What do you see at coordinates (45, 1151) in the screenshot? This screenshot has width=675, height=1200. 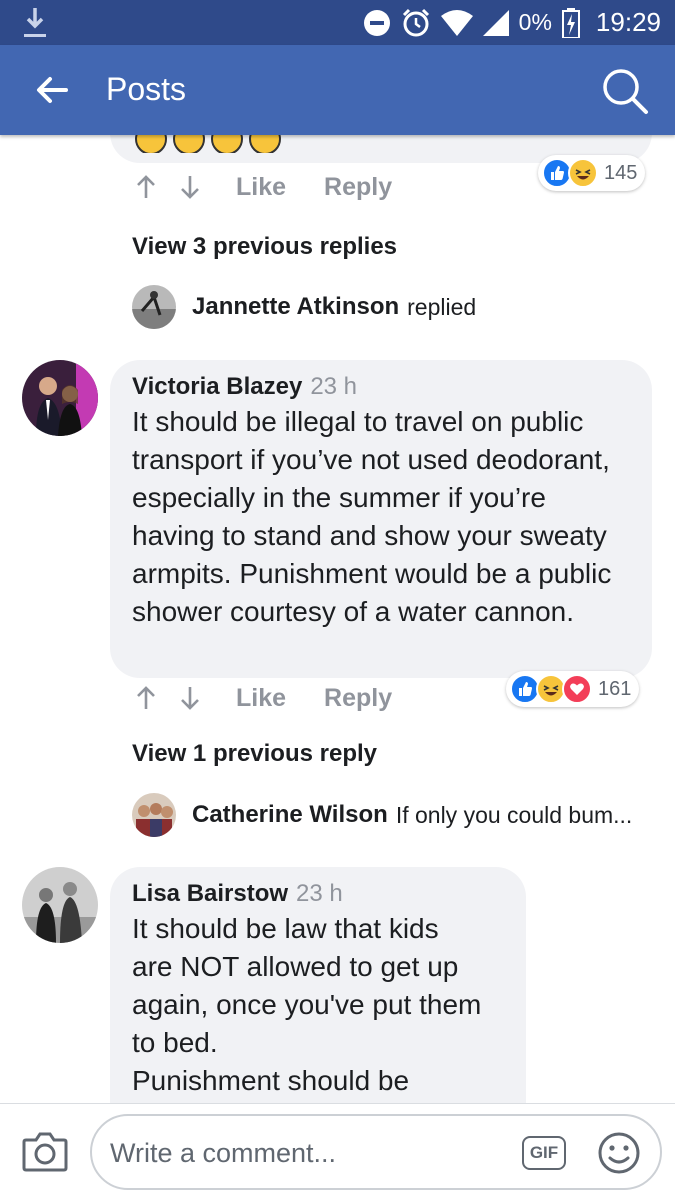 I see `camera-icon` at bounding box center [45, 1151].